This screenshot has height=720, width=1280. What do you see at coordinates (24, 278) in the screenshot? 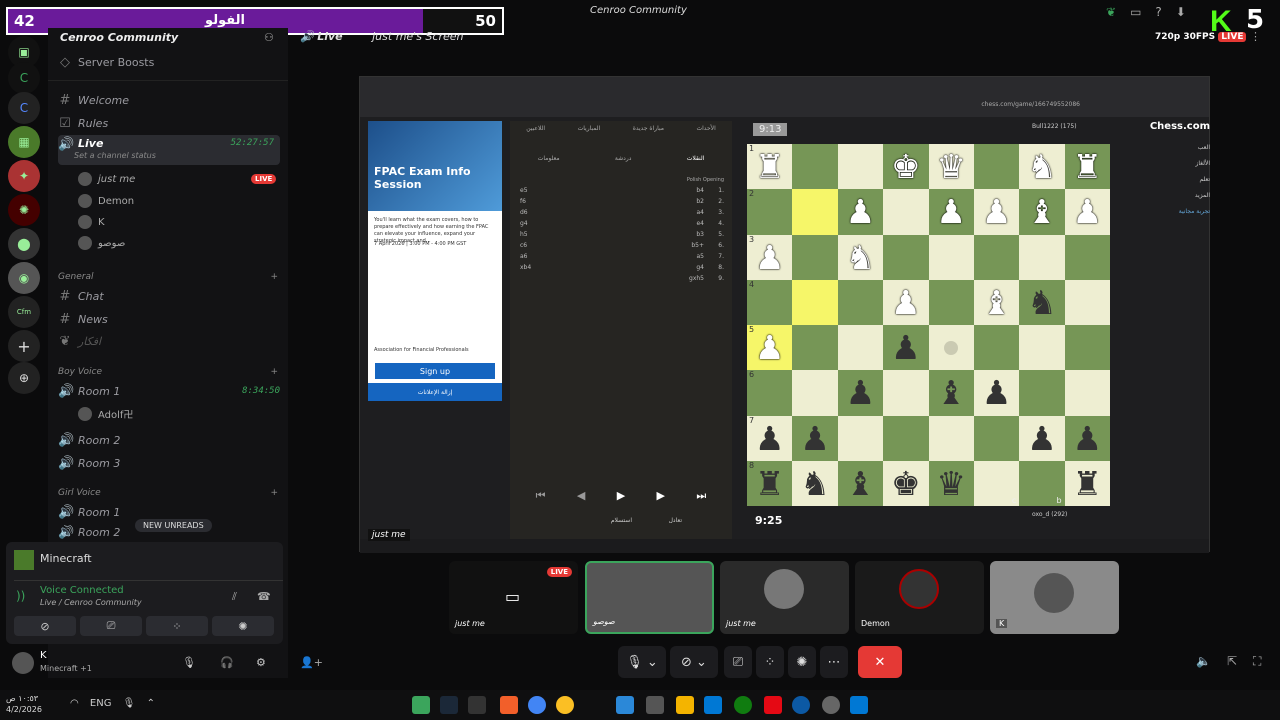
I see `server-icon-916: ◉` at bounding box center [24, 278].